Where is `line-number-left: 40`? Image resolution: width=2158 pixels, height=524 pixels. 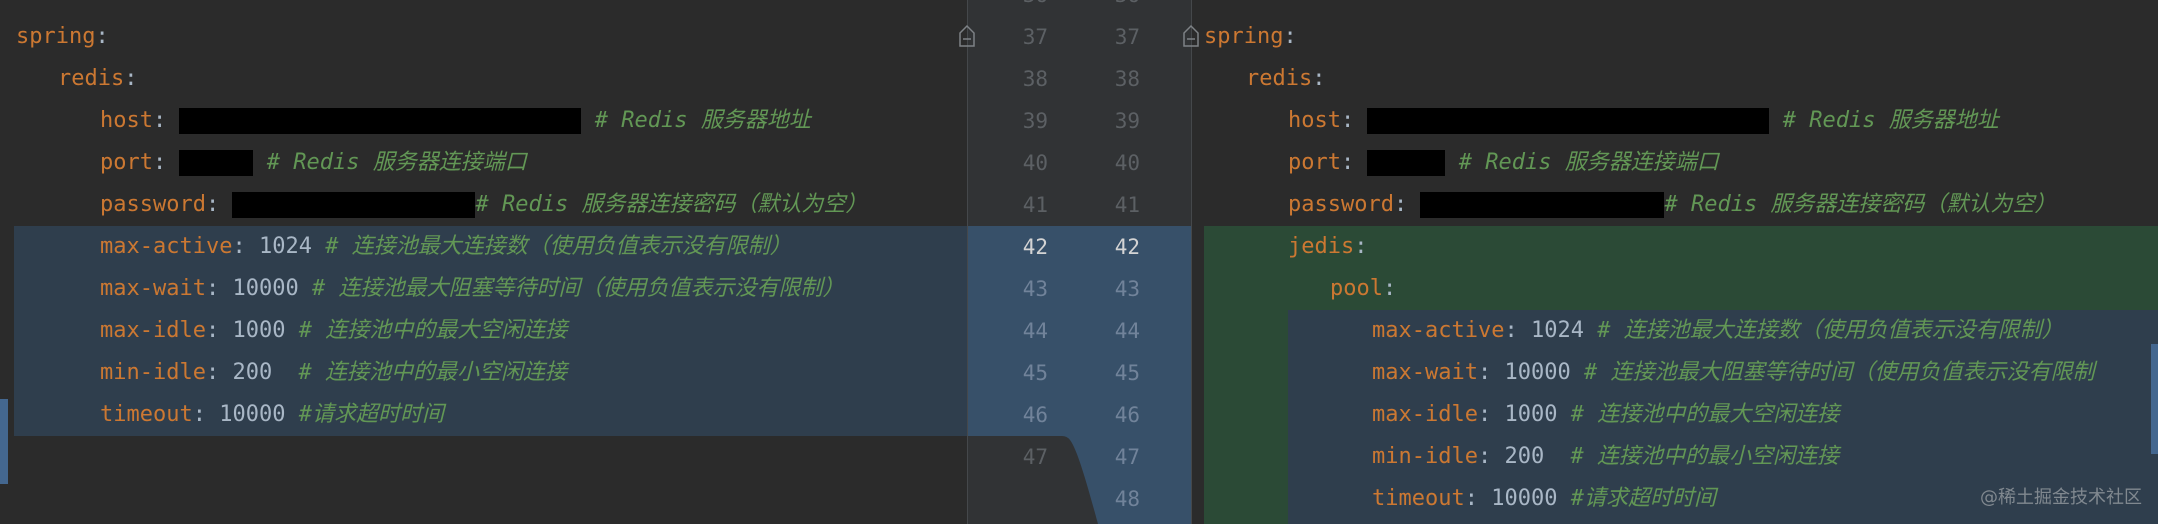 line-number-left: 40 is located at coordinates (1035, 163).